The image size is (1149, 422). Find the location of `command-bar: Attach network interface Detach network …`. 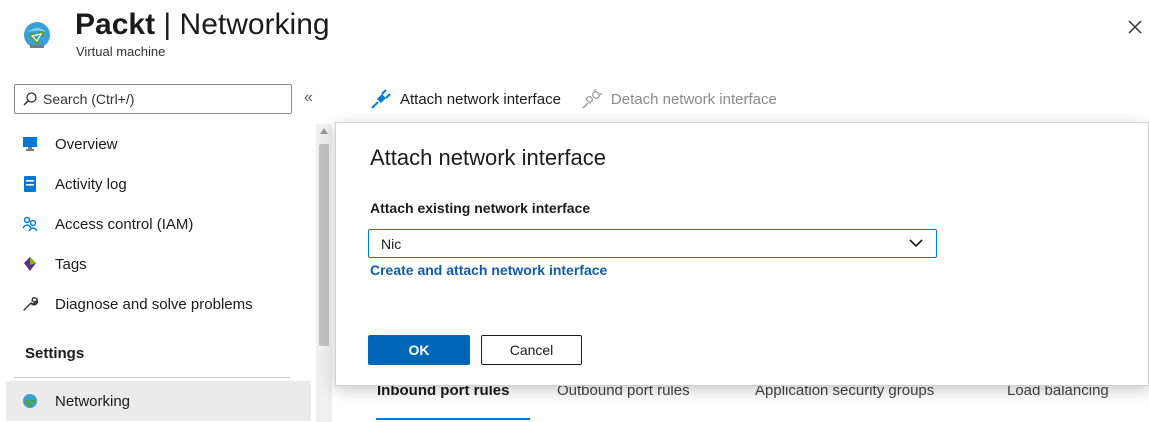

command-bar: Attach network interface Detach network … is located at coordinates (583, 99).